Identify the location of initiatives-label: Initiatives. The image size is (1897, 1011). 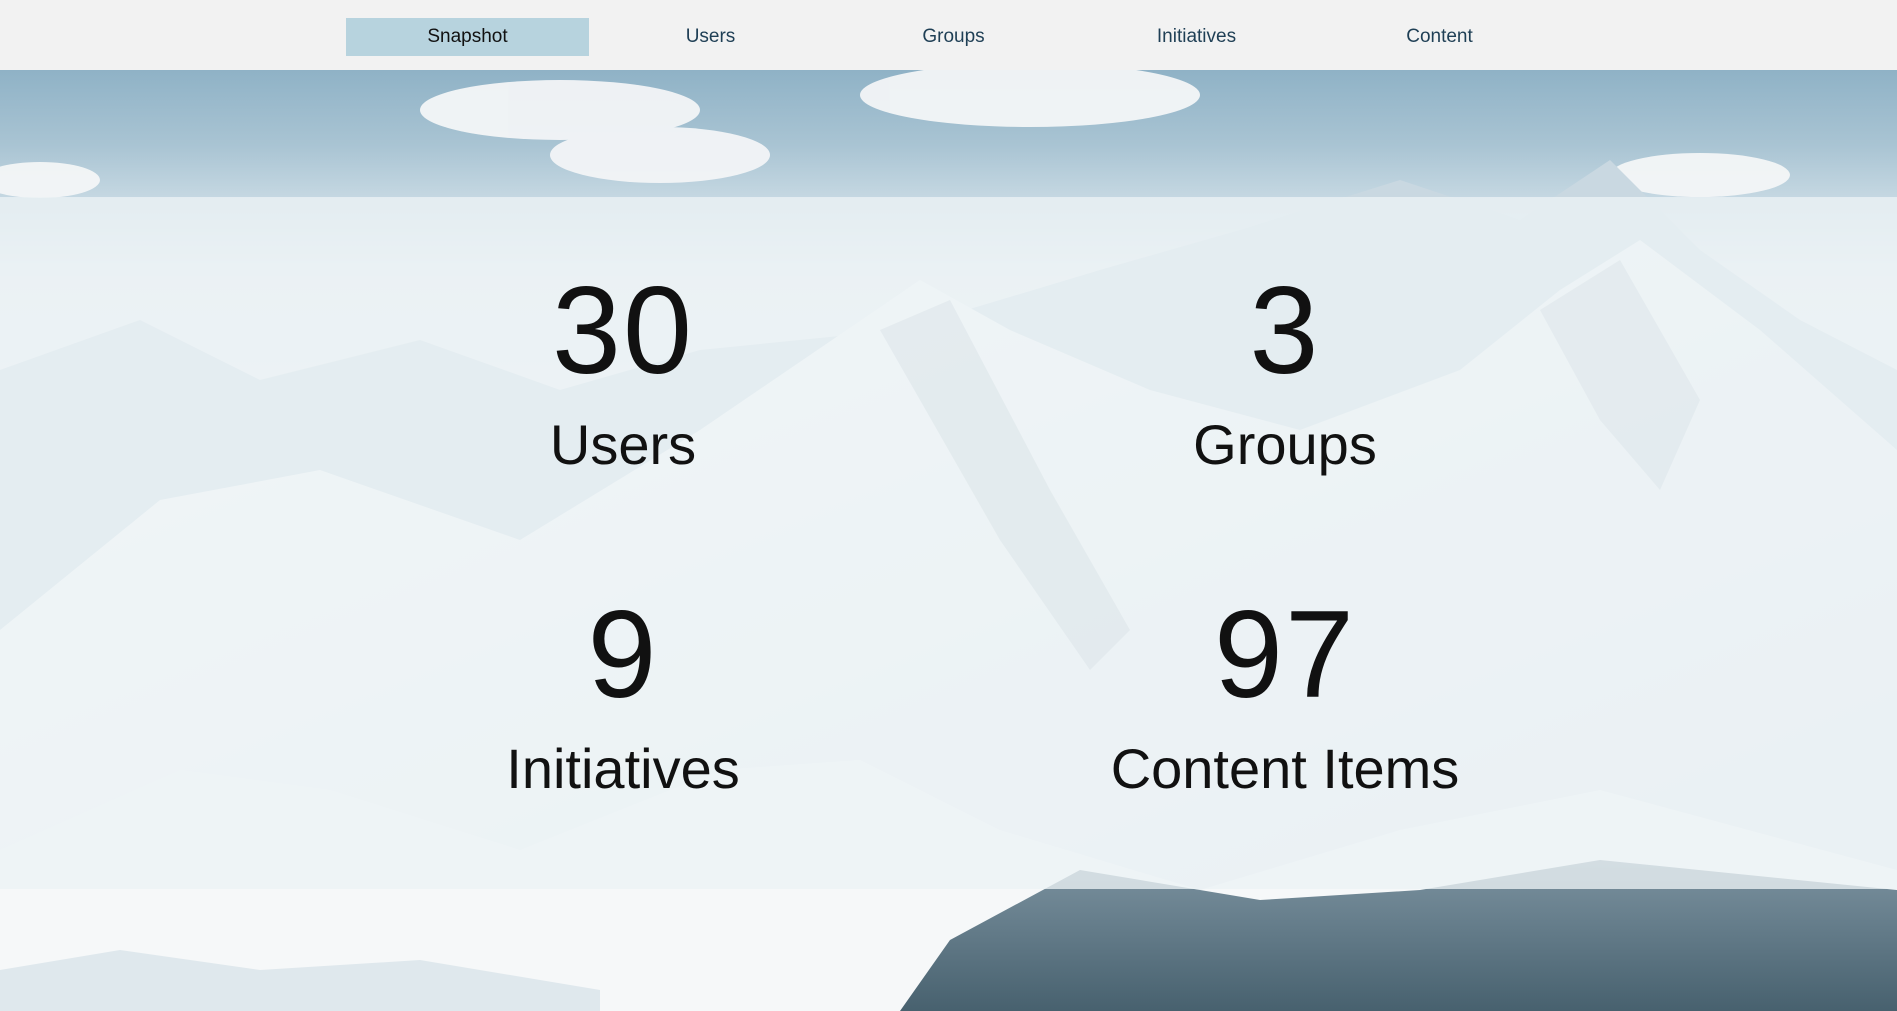
(623, 768).